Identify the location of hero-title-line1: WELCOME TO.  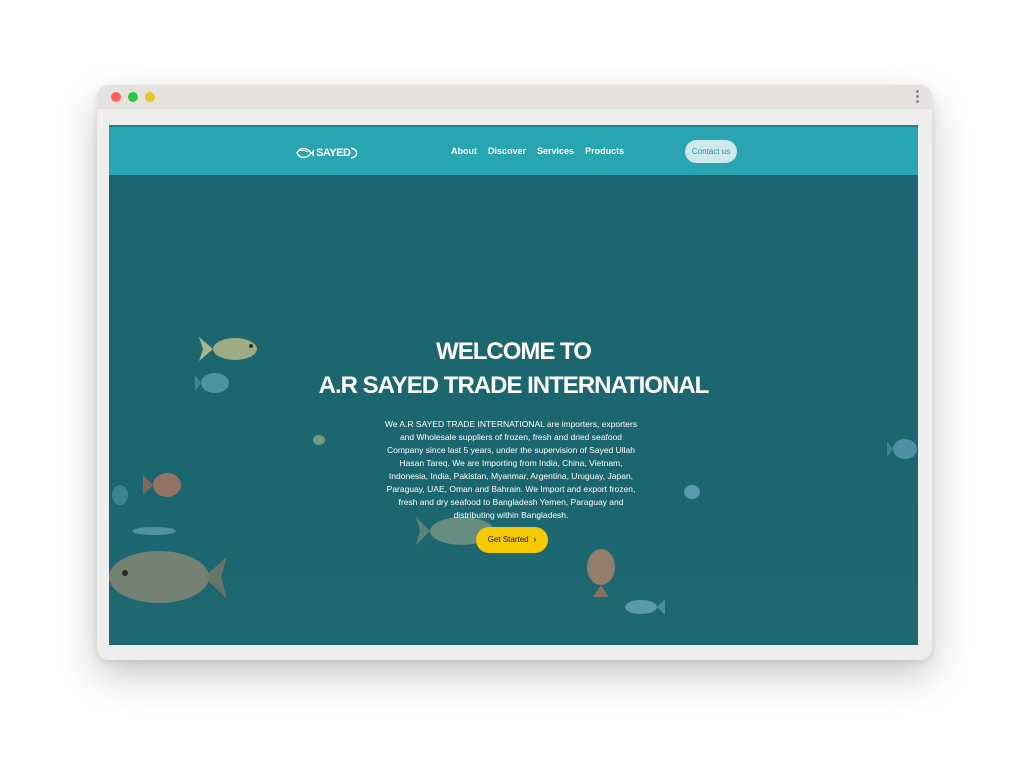
(514, 351).